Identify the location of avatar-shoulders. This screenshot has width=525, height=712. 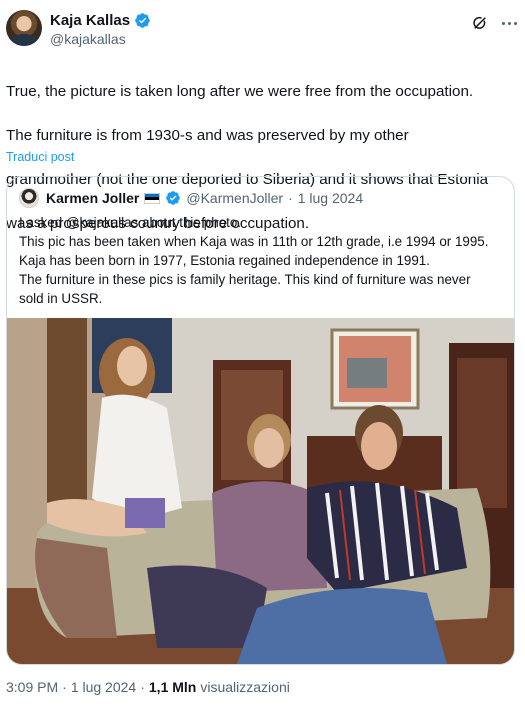
(24, 40).